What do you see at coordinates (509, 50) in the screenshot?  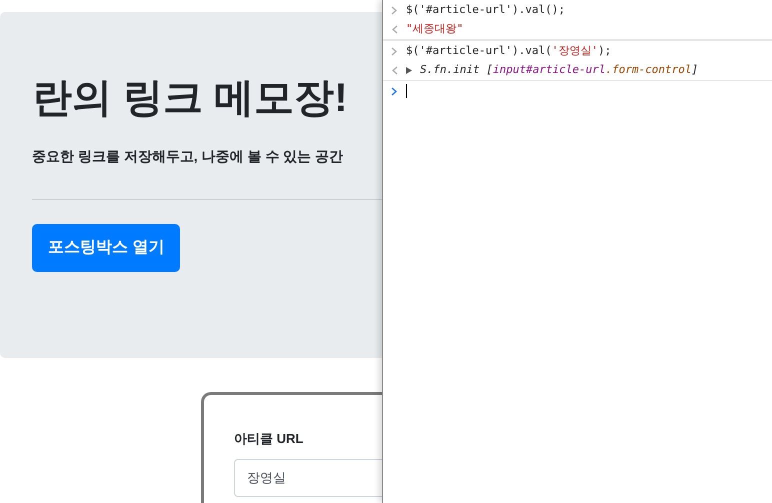 I see `console-text: $('#article-url').val('장영실');` at bounding box center [509, 50].